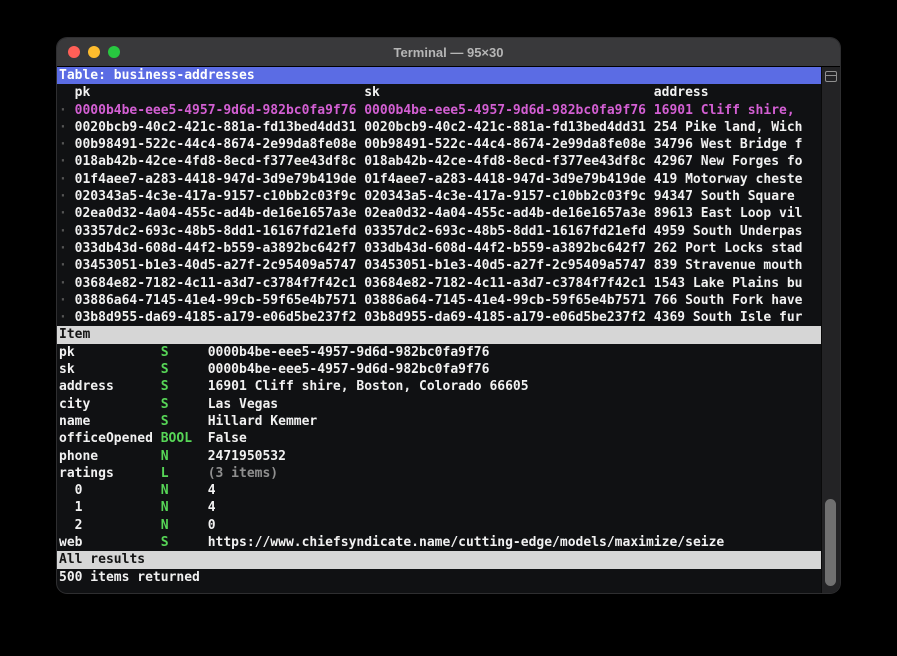 The width and height of the screenshot is (897, 656). What do you see at coordinates (215, 179) in the screenshot?
I see `row-pk-cell: 01f4aee7-a283-4418-947d-3d9e79b419de` at bounding box center [215, 179].